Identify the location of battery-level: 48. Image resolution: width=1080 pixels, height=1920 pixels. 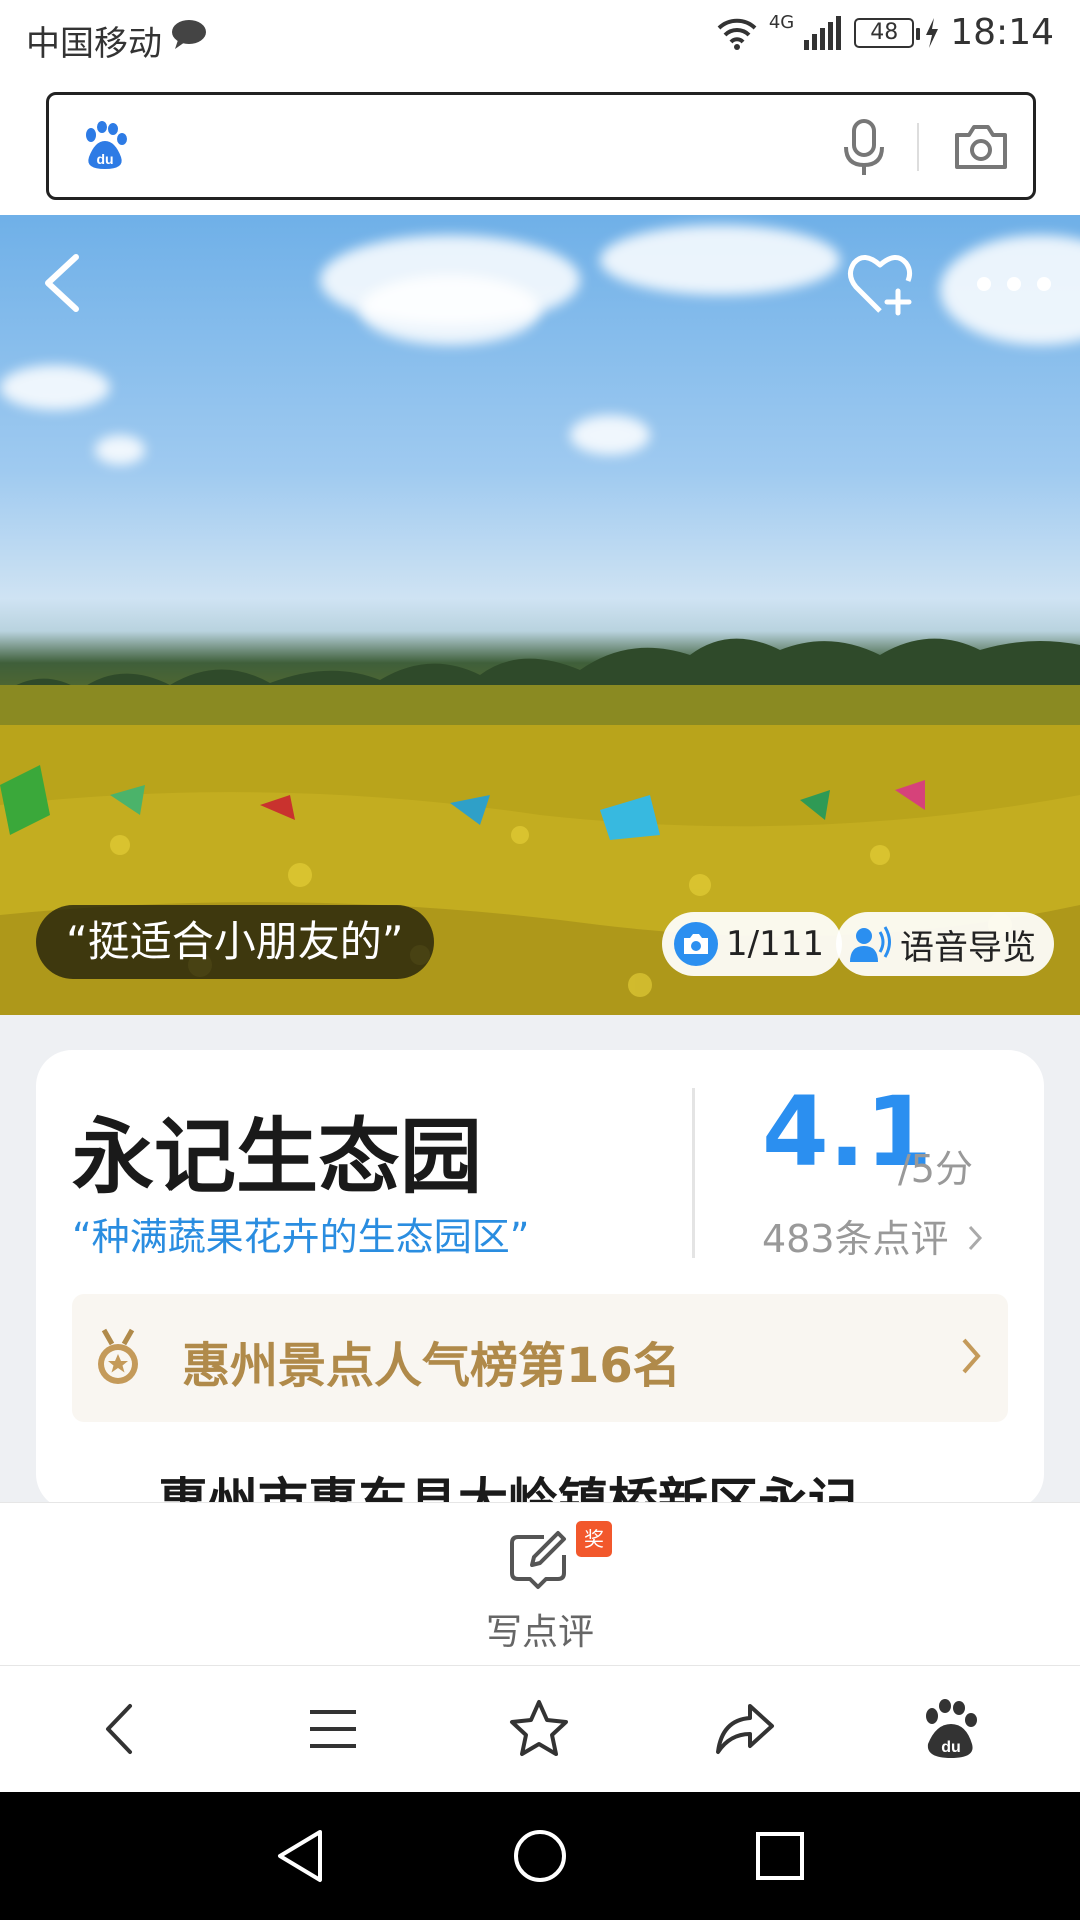
(884, 32).